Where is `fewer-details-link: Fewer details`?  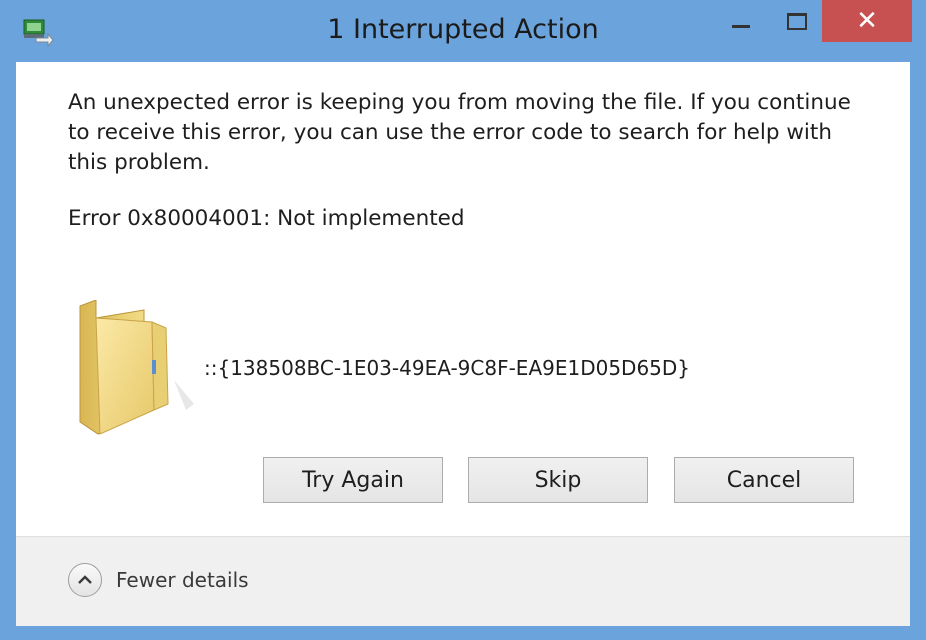 fewer-details-link: Fewer details is located at coordinates (182, 580).